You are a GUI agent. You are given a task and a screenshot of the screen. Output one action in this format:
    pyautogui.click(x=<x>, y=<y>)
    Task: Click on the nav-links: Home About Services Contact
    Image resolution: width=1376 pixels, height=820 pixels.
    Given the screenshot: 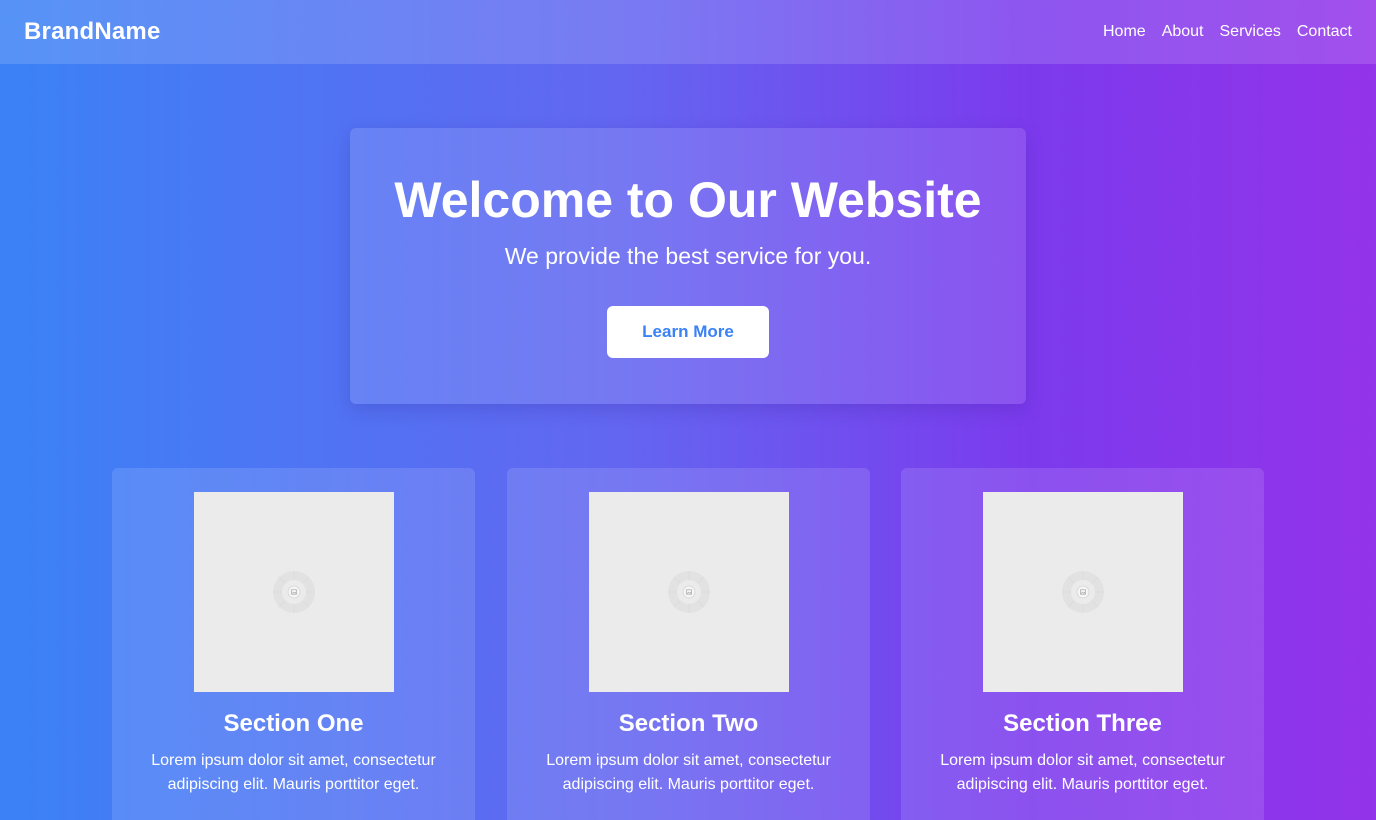 What is the action you would take?
    pyautogui.click(x=1227, y=32)
    